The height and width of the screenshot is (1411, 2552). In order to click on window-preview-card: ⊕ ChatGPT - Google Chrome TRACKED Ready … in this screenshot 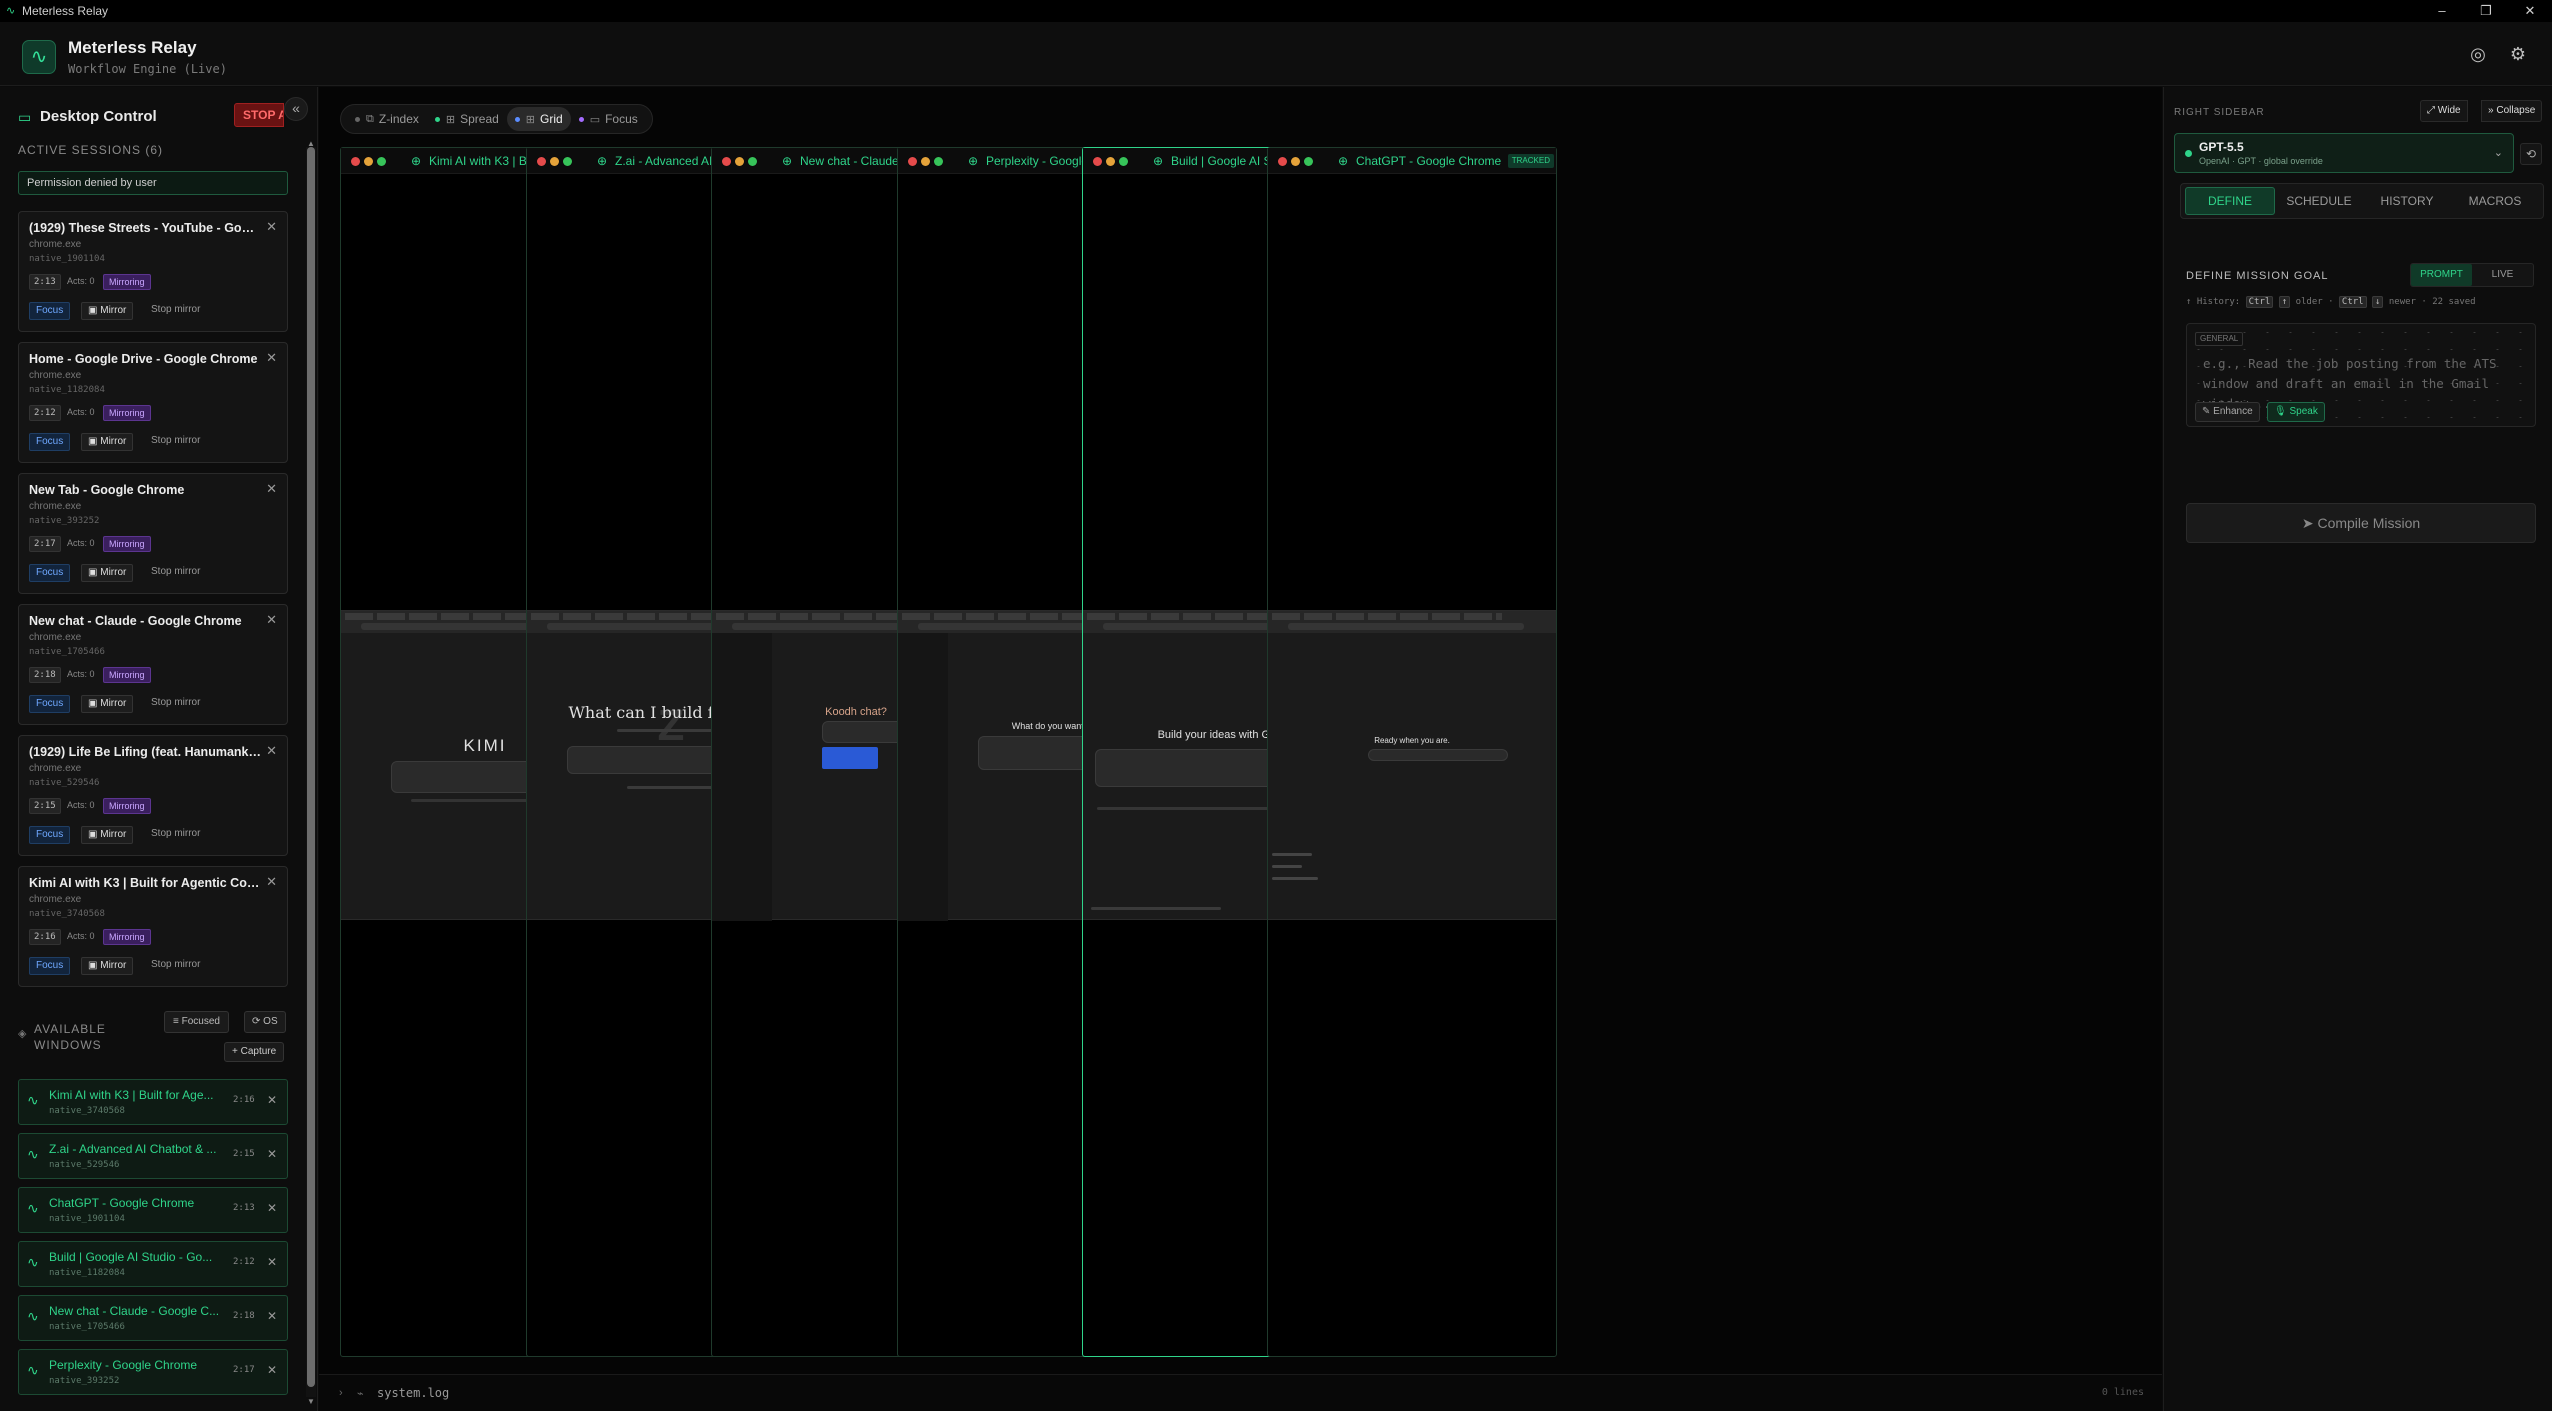, I will do `click(1412, 752)`.